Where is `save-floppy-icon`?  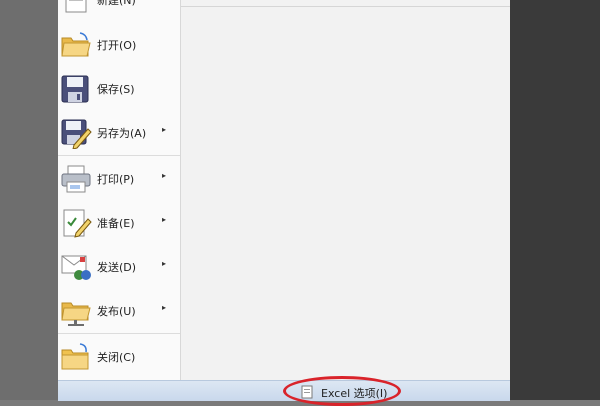 save-floppy-icon is located at coordinates (76, 89).